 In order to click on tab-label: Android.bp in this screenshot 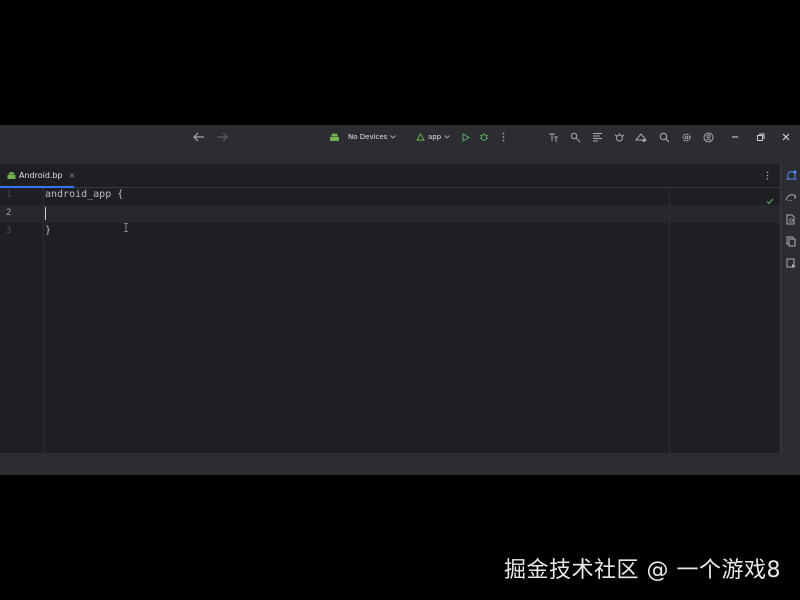, I will do `click(41, 175)`.